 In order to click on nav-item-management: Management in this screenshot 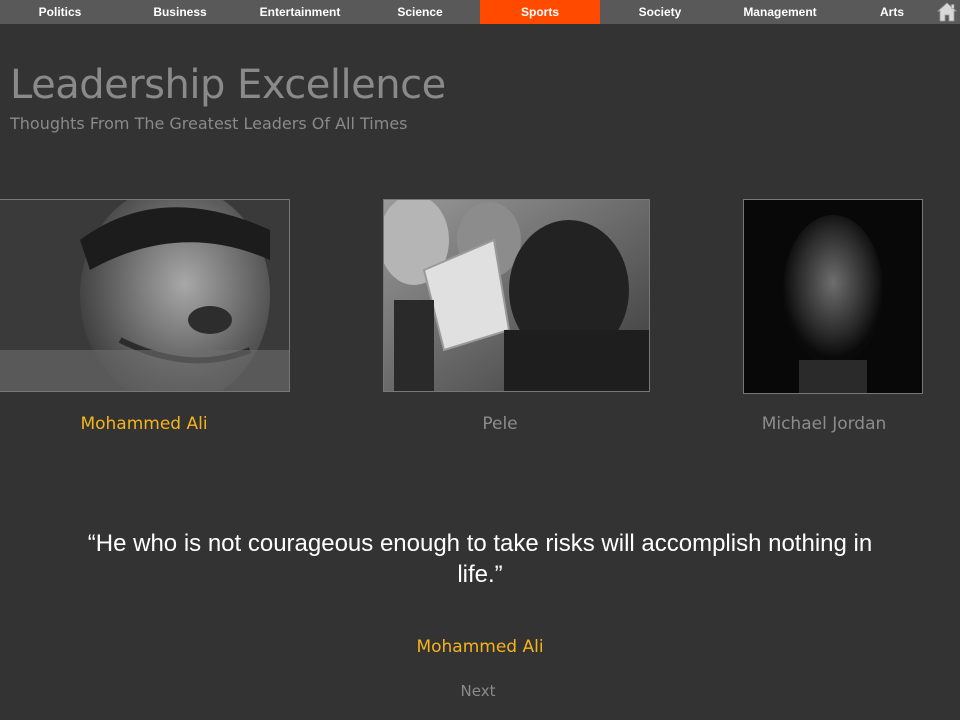, I will do `click(780, 12)`.